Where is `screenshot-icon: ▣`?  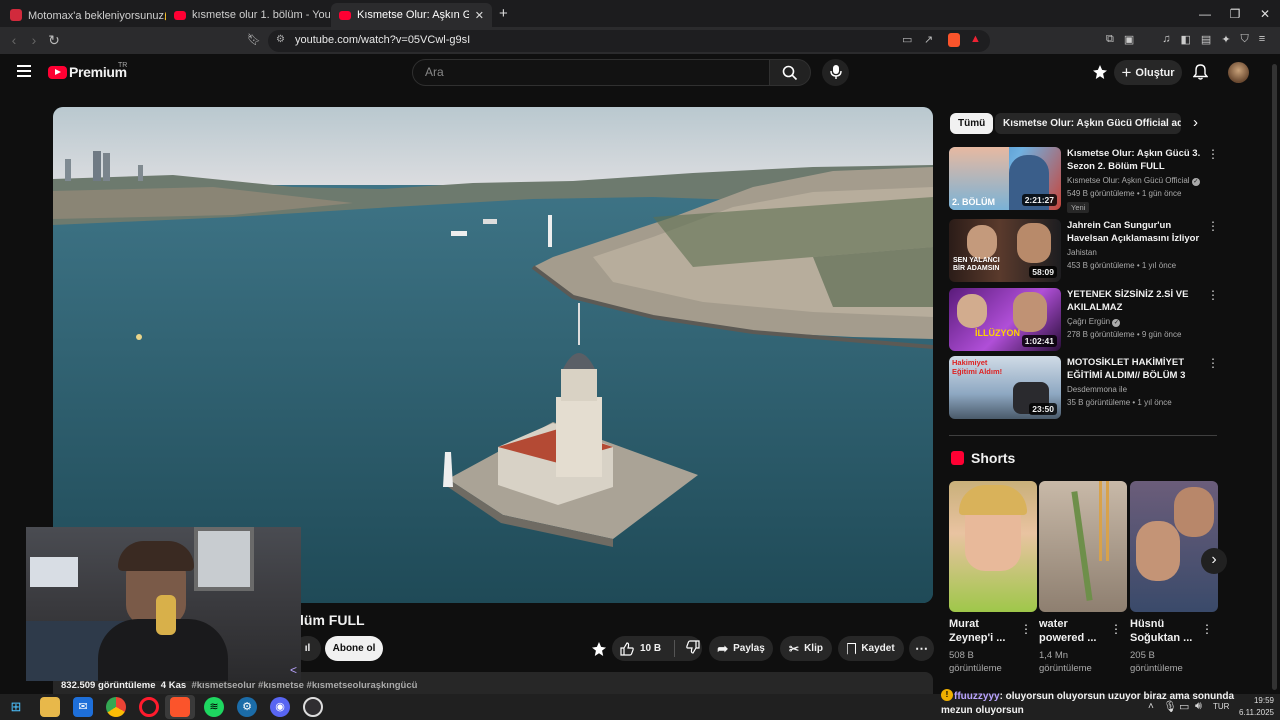 screenshot-icon: ▣ is located at coordinates (1129, 39).